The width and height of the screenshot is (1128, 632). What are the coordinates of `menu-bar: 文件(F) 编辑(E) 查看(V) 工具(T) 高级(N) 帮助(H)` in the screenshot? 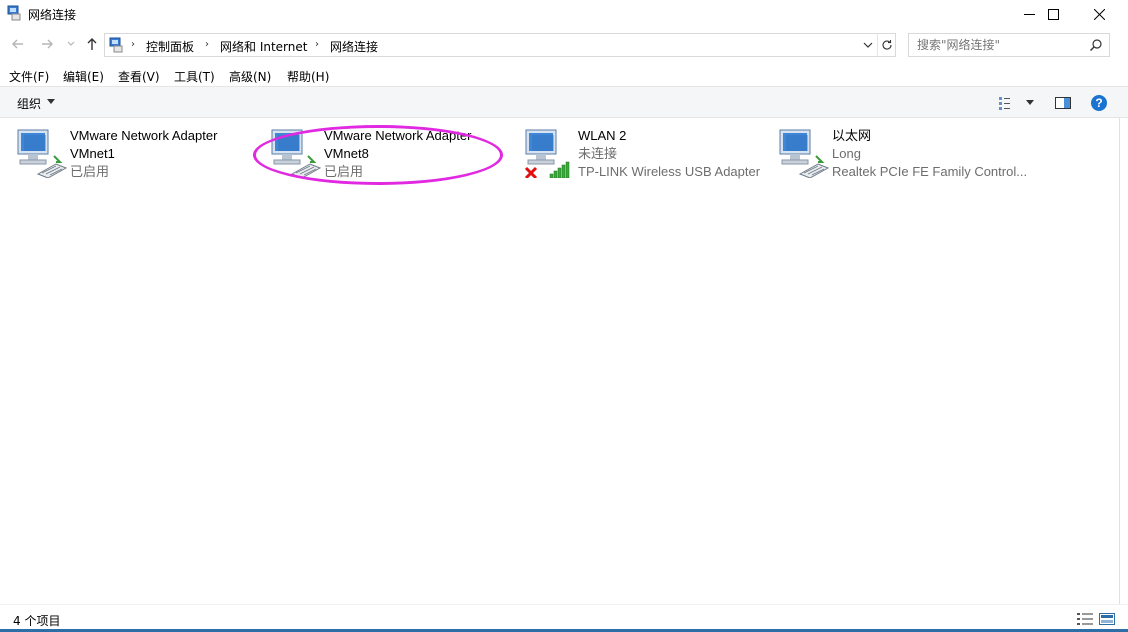 It's located at (564, 75).